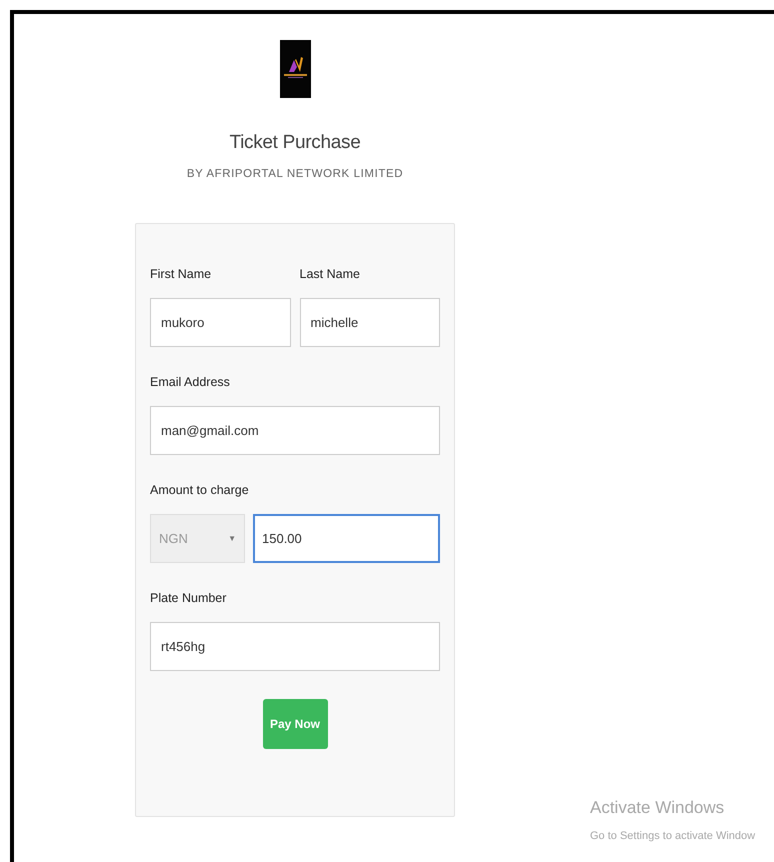 The width and height of the screenshot is (774, 862). What do you see at coordinates (673, 836) in the screenshot?
I see `activation-text: Go to Settings to activate Window` at bounding box center [673, 836].